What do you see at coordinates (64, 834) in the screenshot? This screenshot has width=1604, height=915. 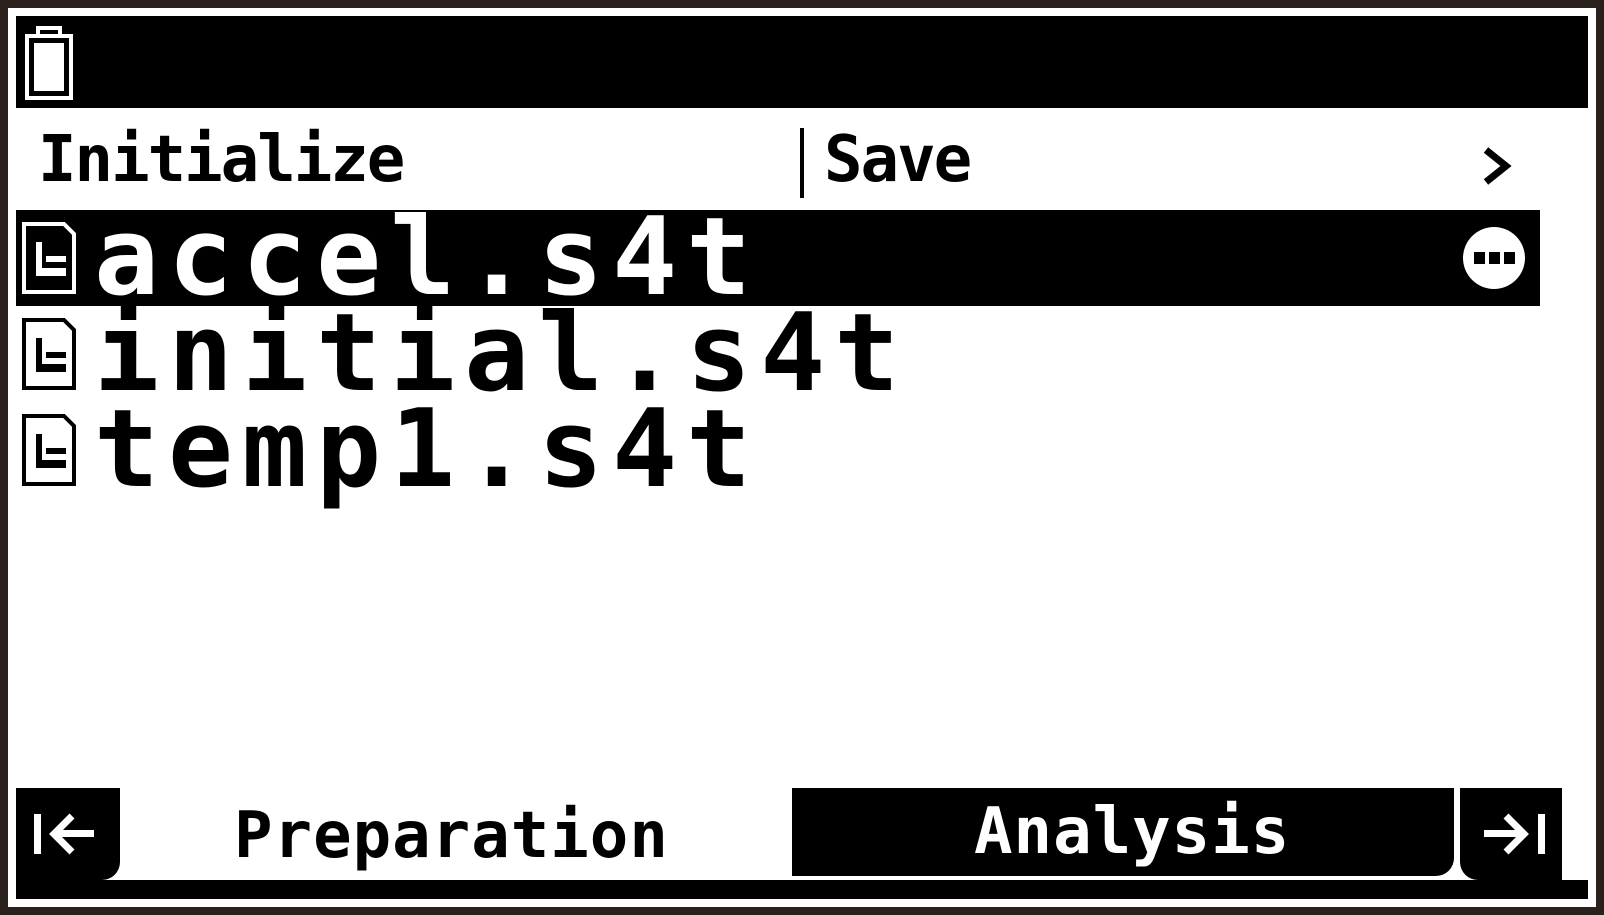 I see `first-page-icon` at bounding box center [64, 834].